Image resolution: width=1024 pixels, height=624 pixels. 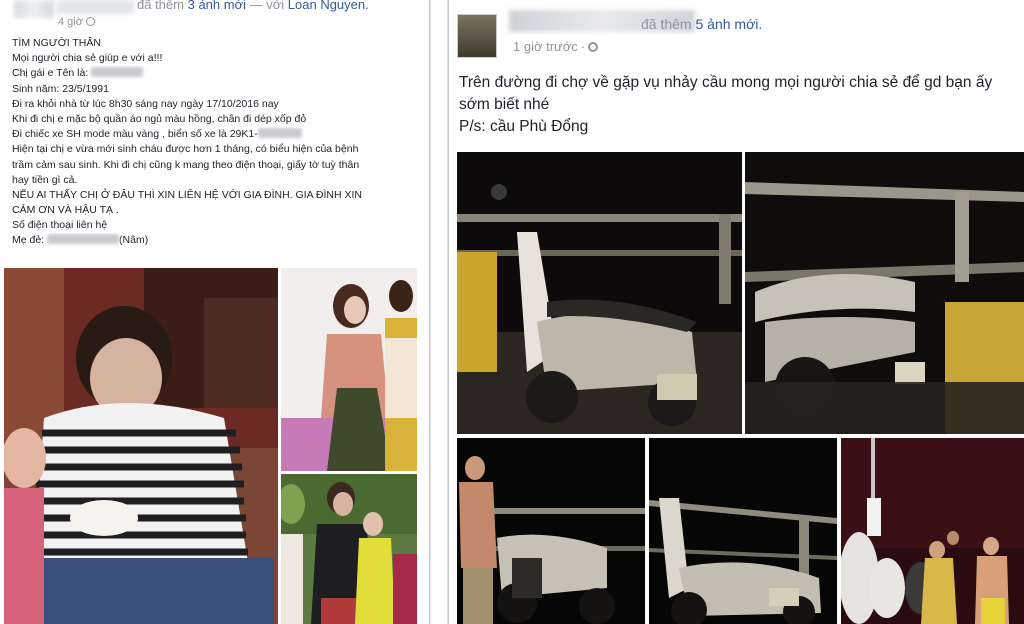 I want to click on gear-icon, so click(x=593, y=47).